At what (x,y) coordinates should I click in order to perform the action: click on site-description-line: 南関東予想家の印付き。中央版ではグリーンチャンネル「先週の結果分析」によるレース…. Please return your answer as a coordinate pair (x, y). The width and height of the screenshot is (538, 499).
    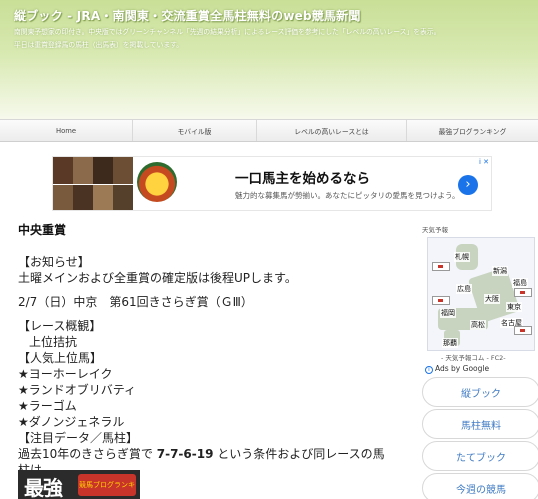
    Looking at the image, I should click on (227, 32).